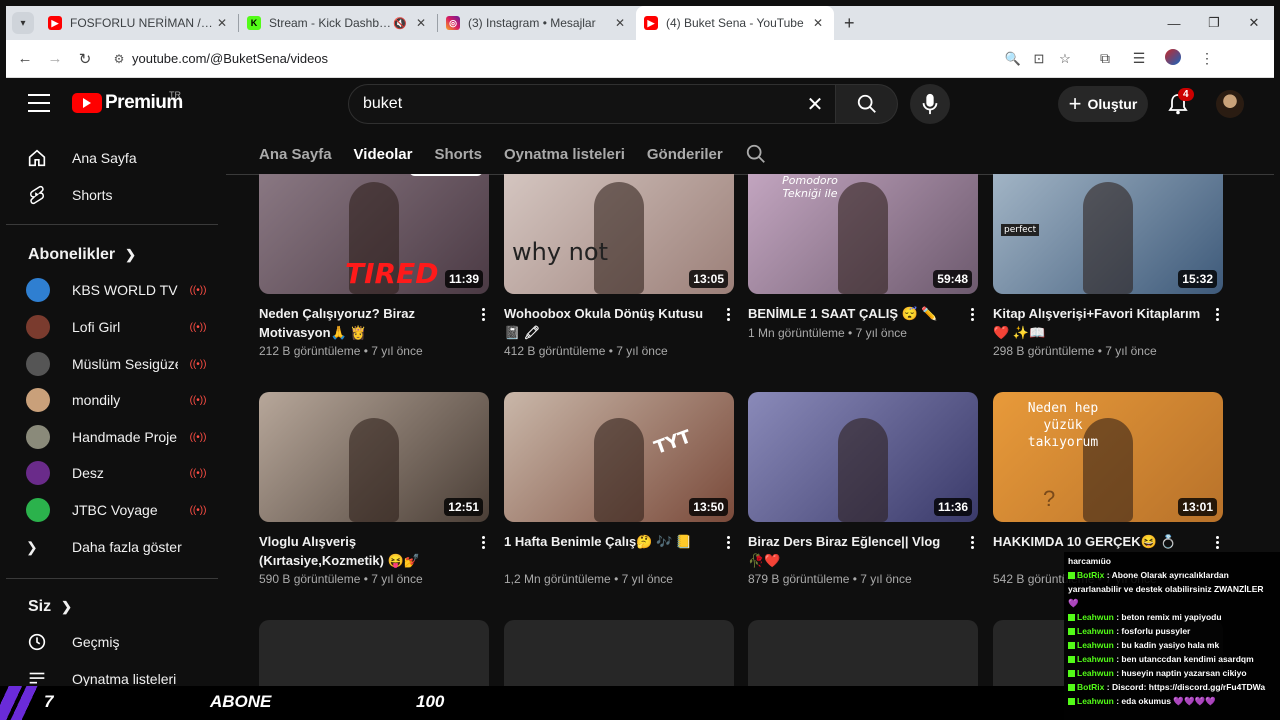 Image resolution: width=1280 pixels, height=720 pixels. What do you see at coordinates (112, 473) in the screenshot?
I see `sidebar-item-subscription: Desz ((•))` at bounding box center [112, 473].